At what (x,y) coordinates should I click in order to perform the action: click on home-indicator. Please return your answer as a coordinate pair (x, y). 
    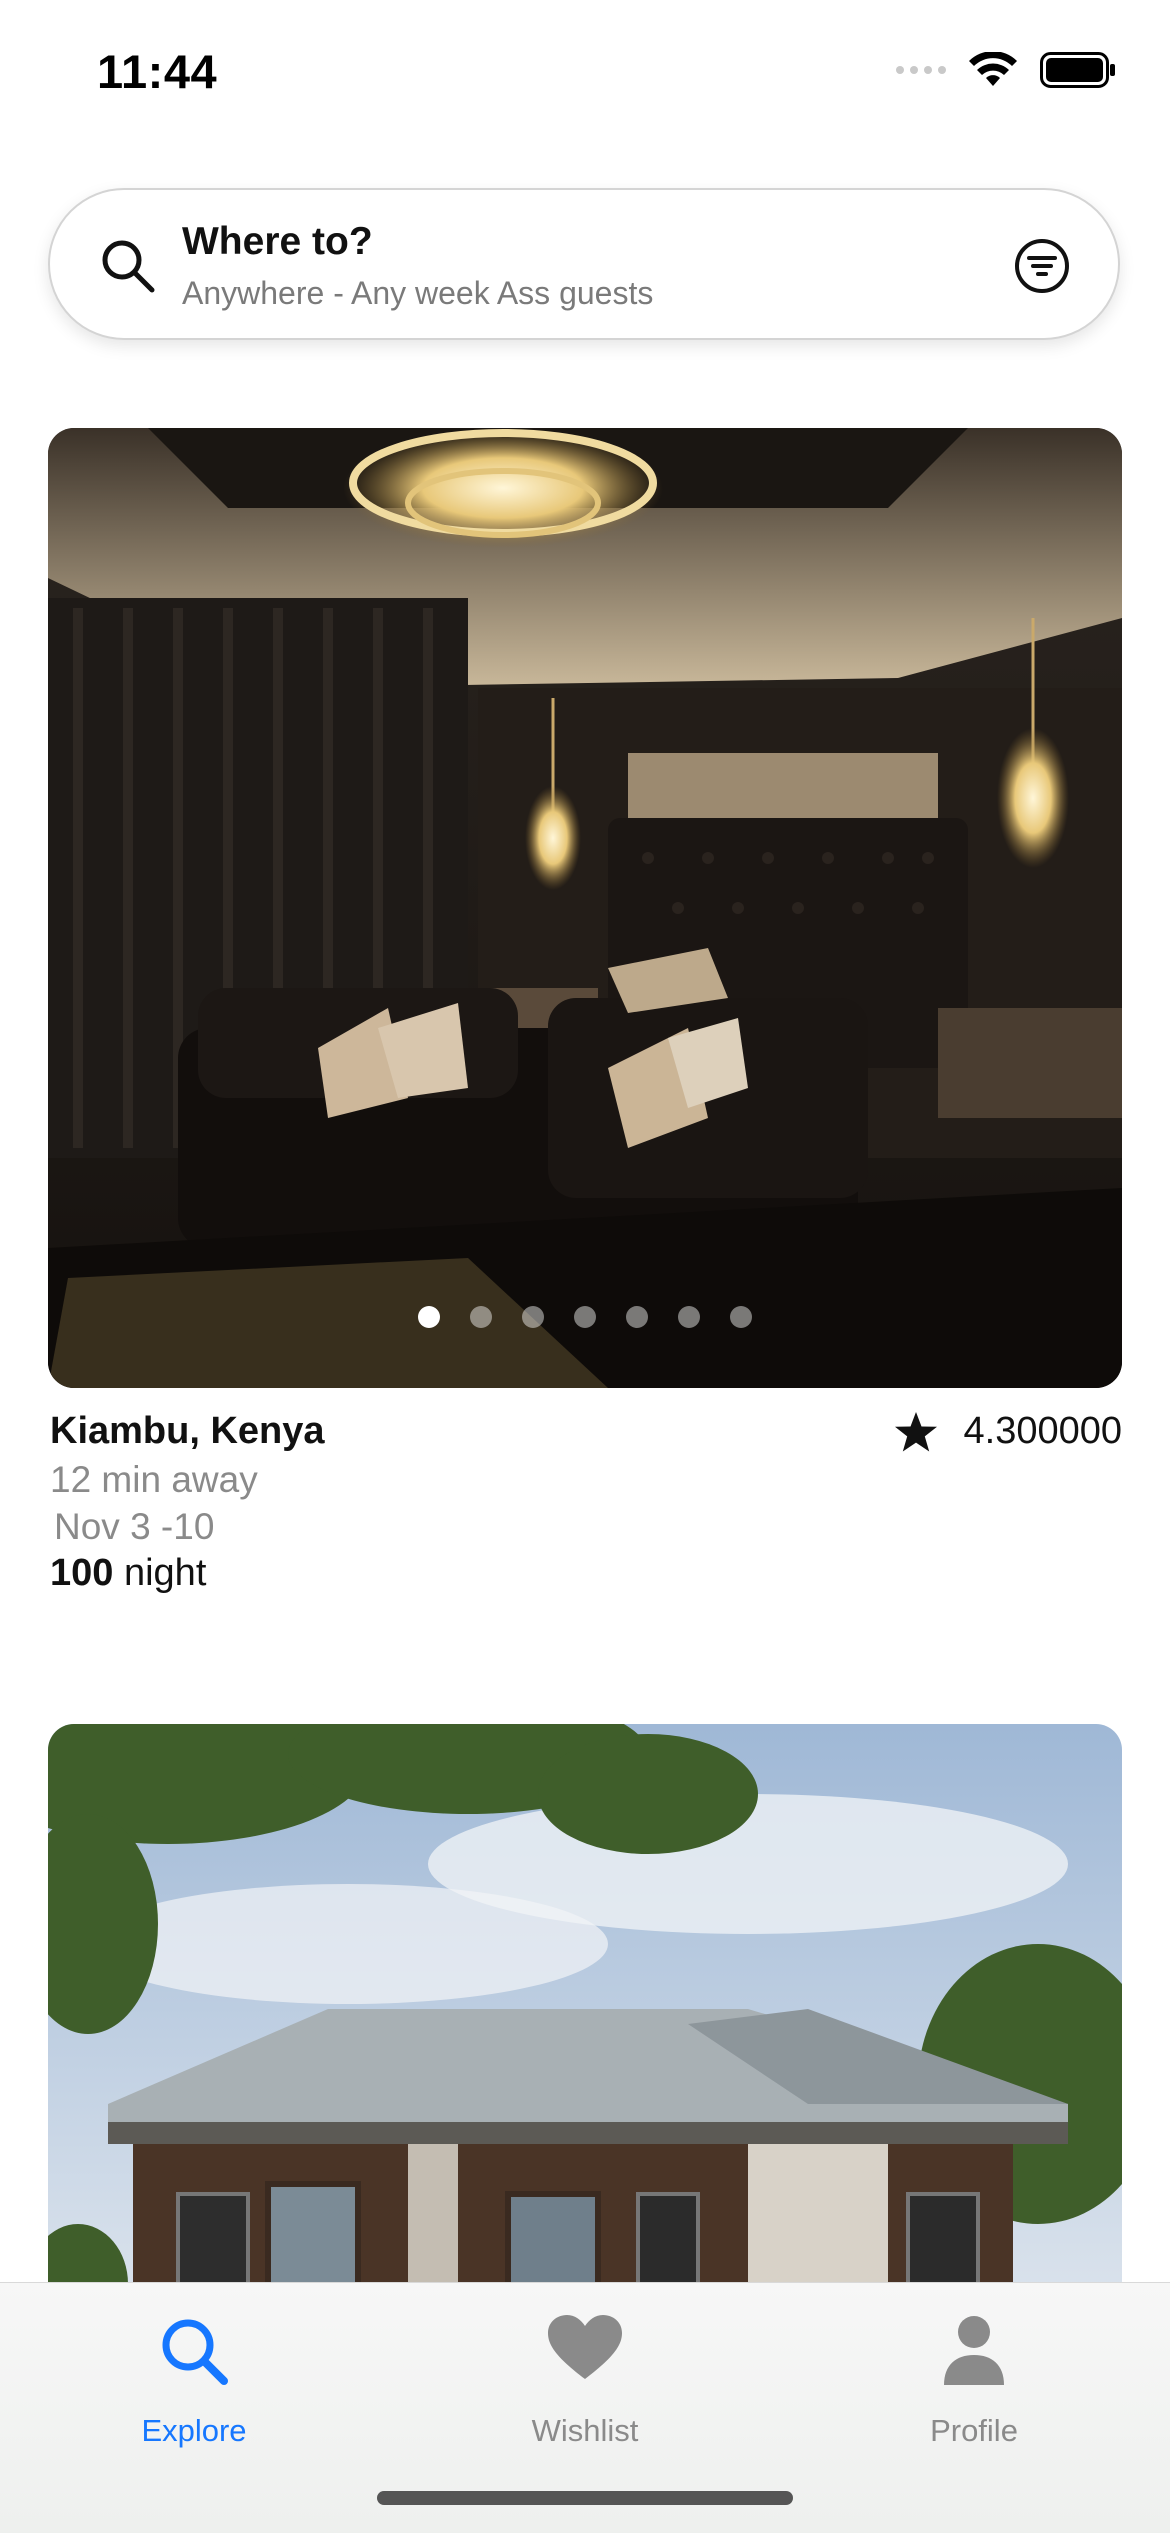
    Looking at the image, I should click on (585, 2498).